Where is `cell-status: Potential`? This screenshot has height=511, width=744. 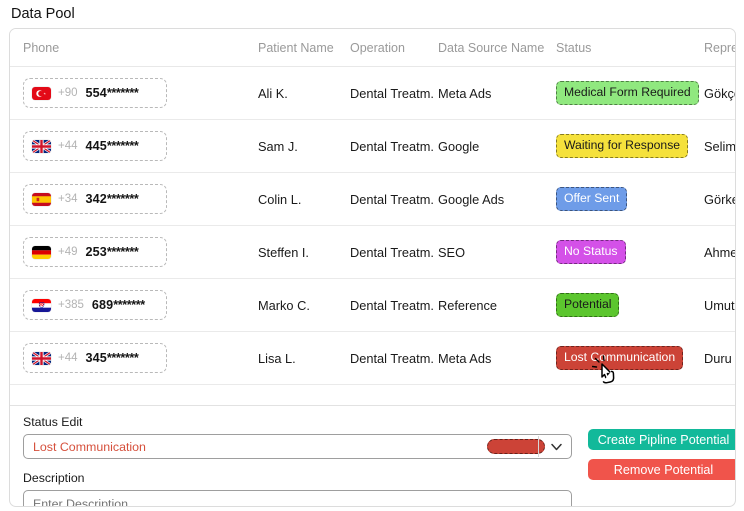
cell-status: Potential is located at coordinates (630, 305).